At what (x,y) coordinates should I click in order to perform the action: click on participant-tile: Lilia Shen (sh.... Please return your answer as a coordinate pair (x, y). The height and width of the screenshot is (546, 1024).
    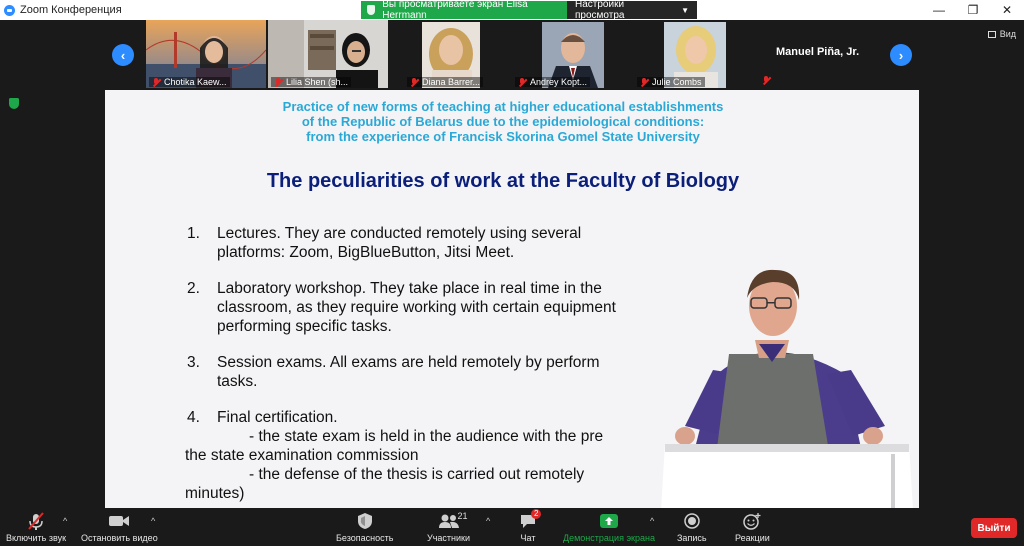
    Looking at the image, I should click on (328, 54).